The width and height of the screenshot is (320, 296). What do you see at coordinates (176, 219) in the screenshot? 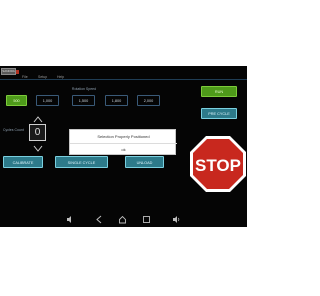
I see `volume-up-icon` at bounding box center [176, 219].